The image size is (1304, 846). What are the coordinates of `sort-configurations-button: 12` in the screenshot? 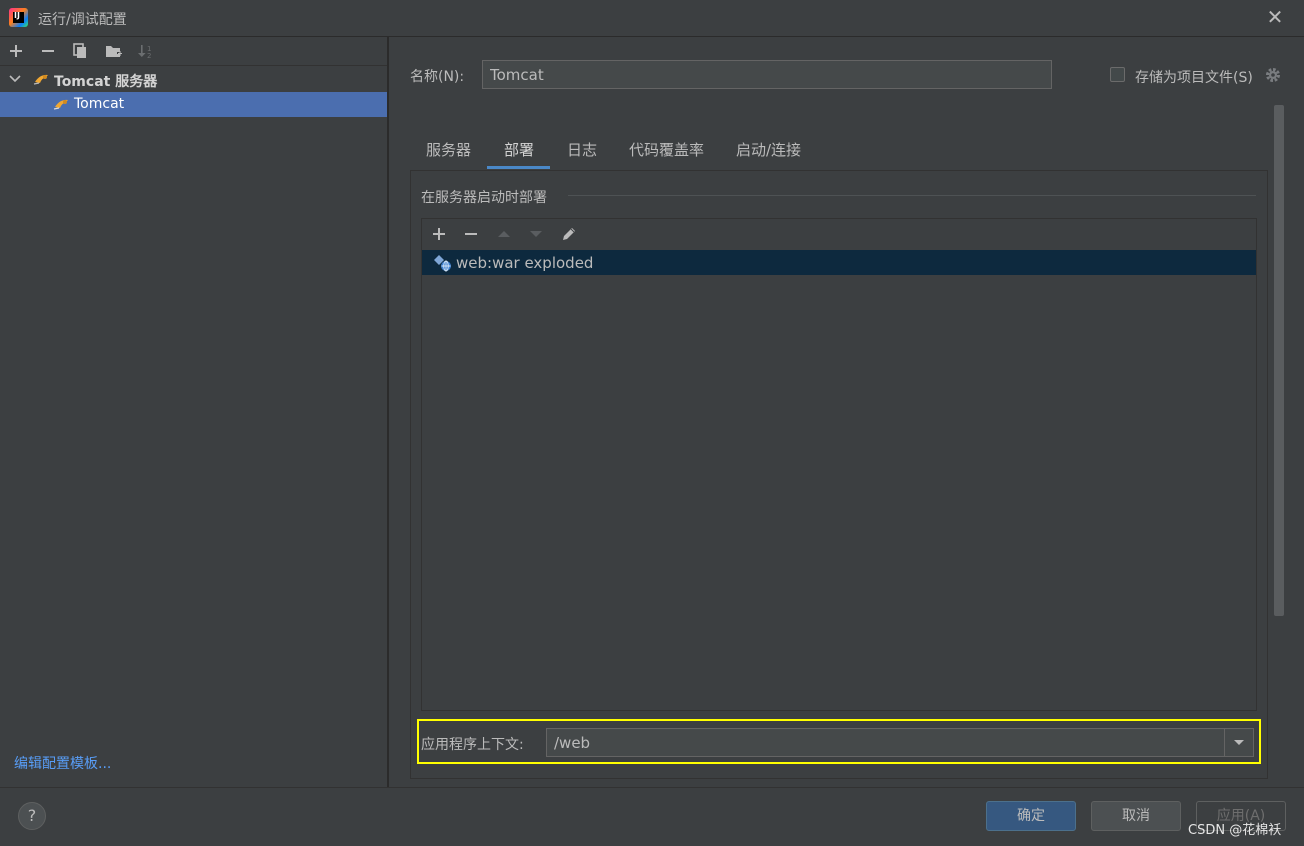 It's located at (146, 51).